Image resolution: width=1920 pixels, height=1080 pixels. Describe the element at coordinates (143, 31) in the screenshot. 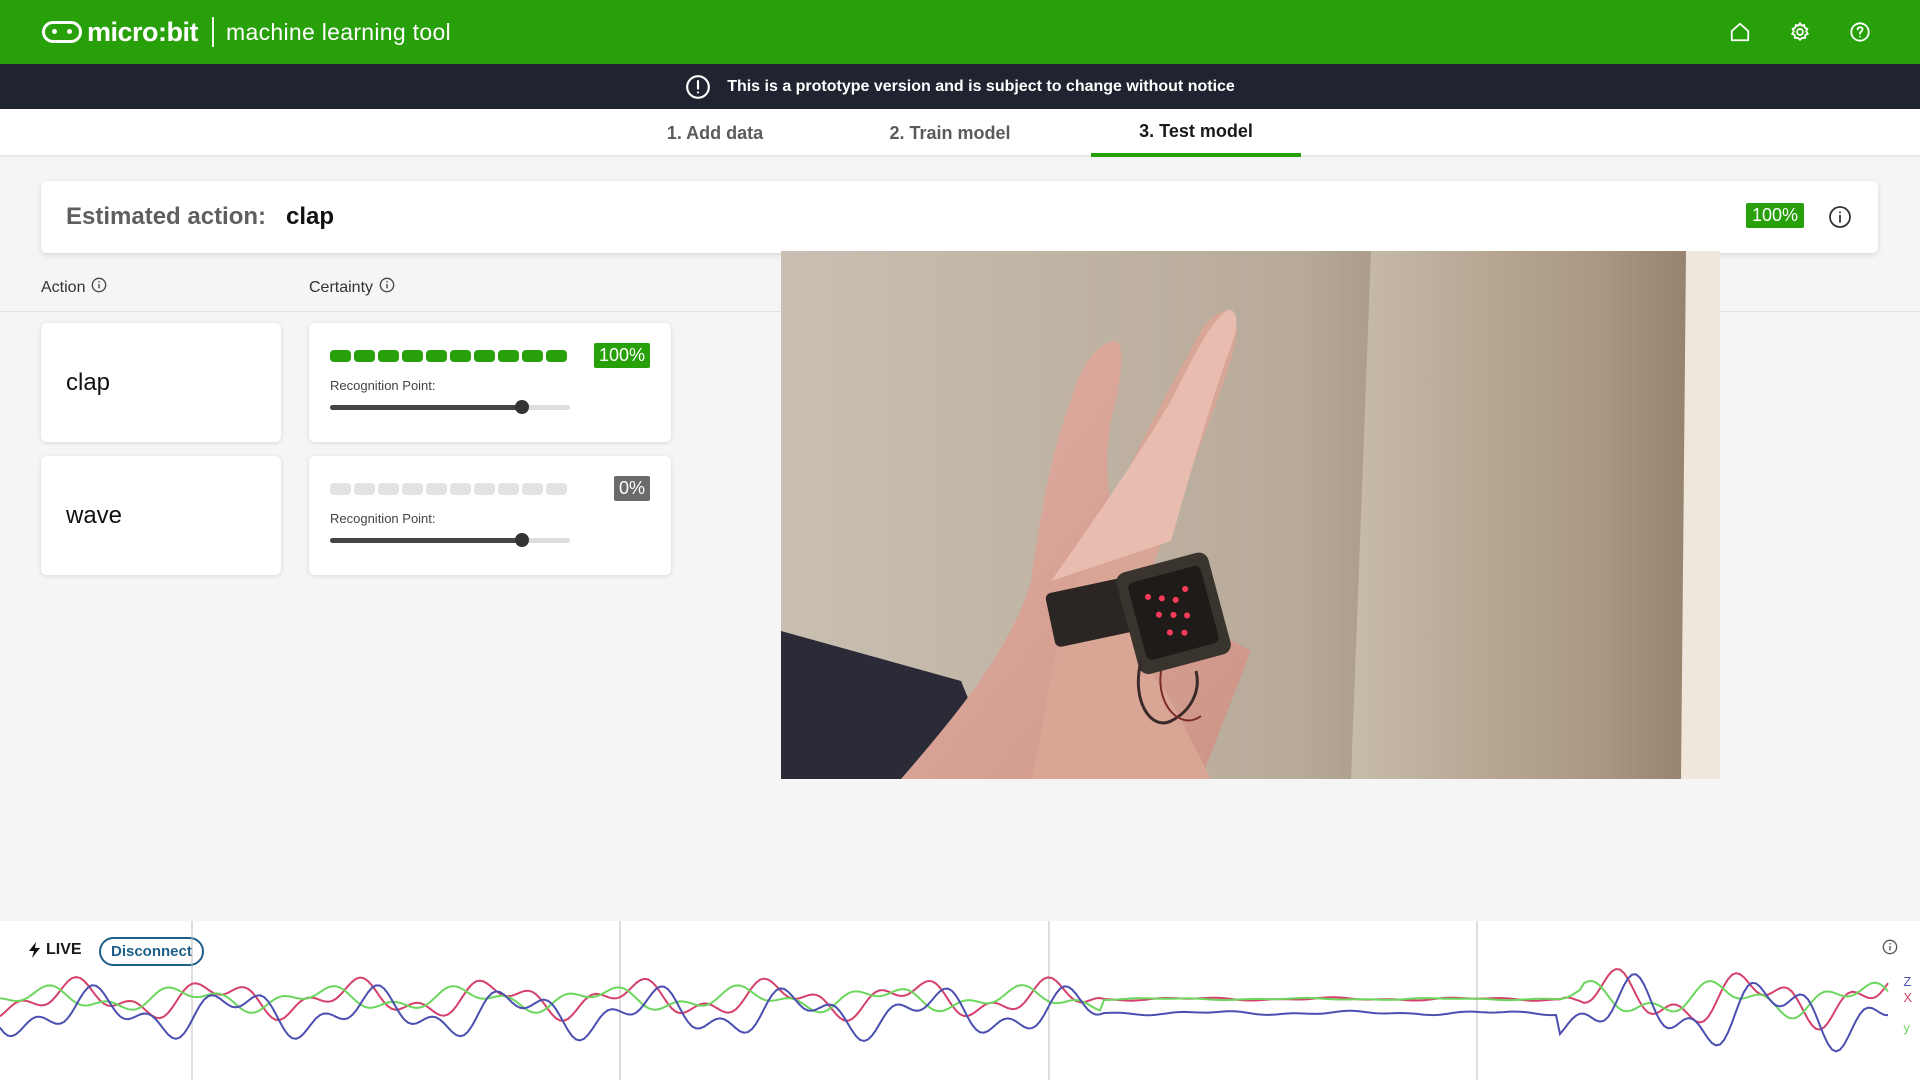

I see `brand-name: micro:bit` at that location.